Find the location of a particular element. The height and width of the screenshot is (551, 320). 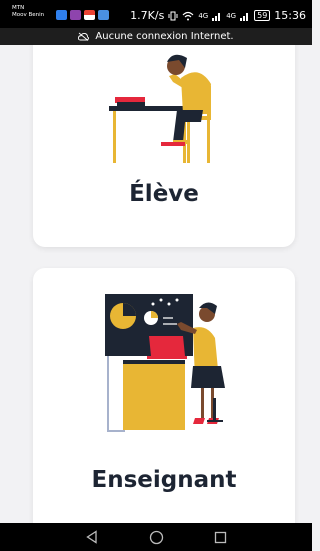

signal-icon is located at coordinates (216, 16).